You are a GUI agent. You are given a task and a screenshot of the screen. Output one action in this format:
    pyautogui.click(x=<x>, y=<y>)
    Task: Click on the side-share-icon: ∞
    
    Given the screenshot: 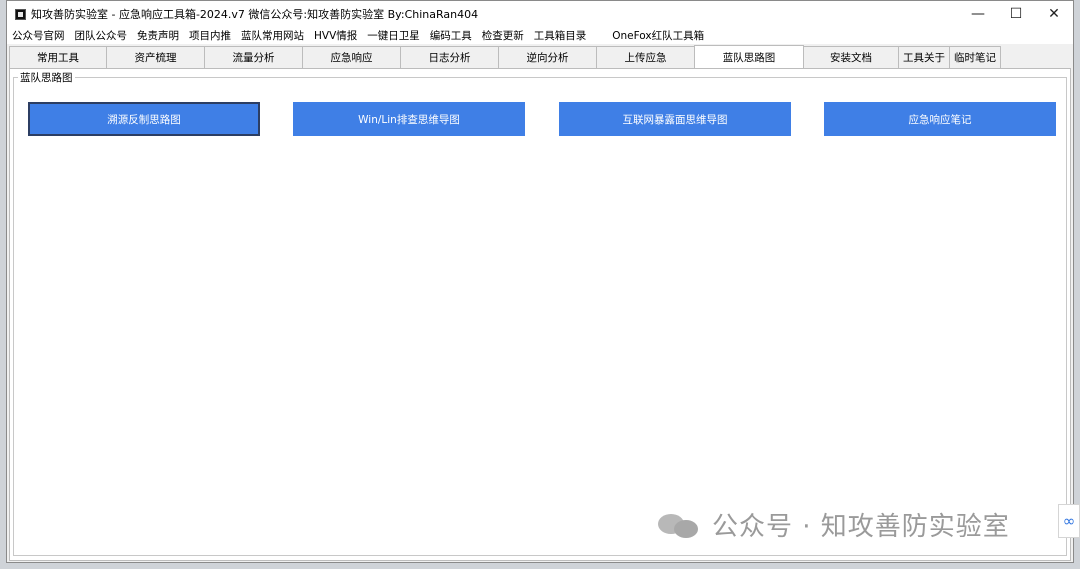 What is the action you would take?
    pyautogui.click(x=1069, y=521)
    